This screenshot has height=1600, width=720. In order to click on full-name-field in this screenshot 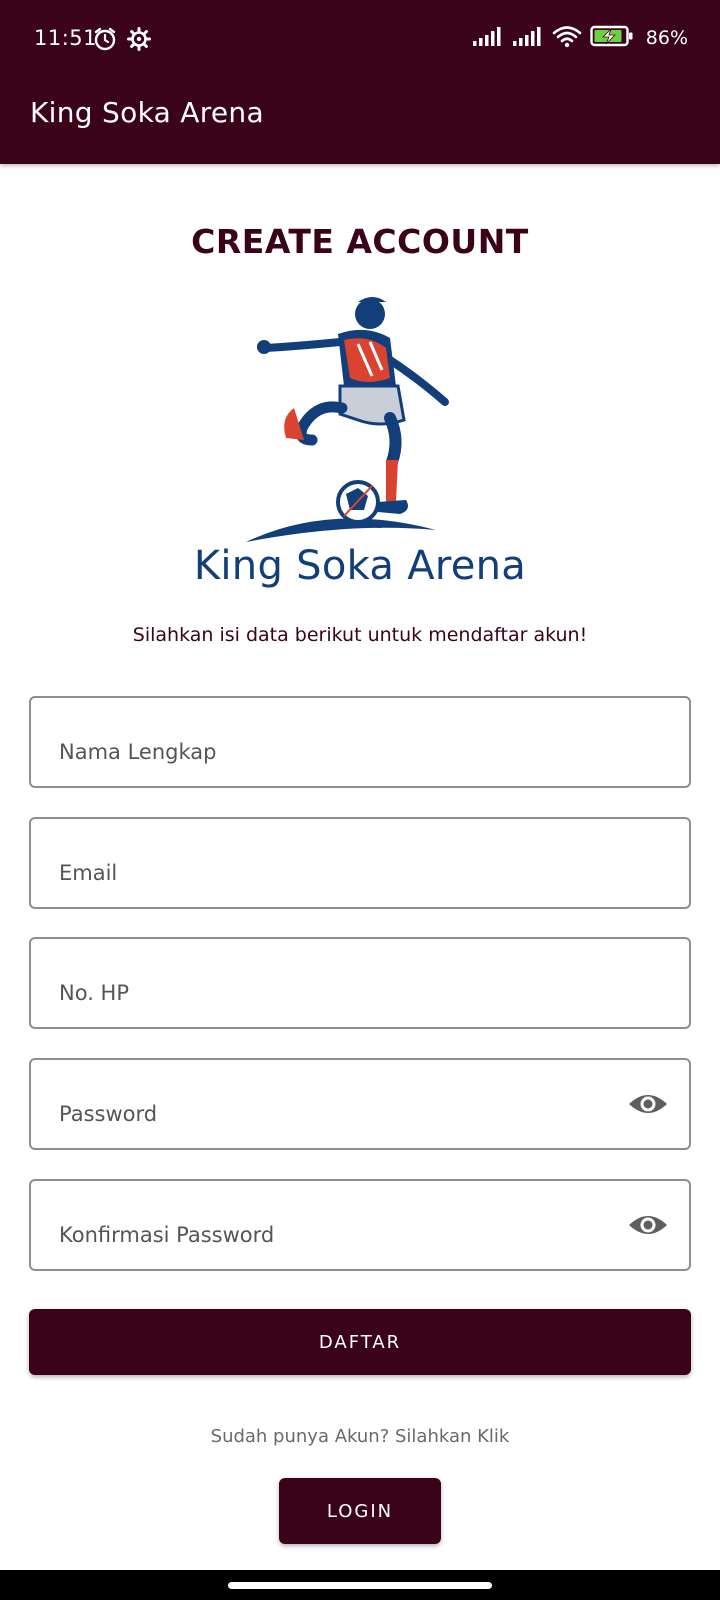, I will do `click(360, 742)`.